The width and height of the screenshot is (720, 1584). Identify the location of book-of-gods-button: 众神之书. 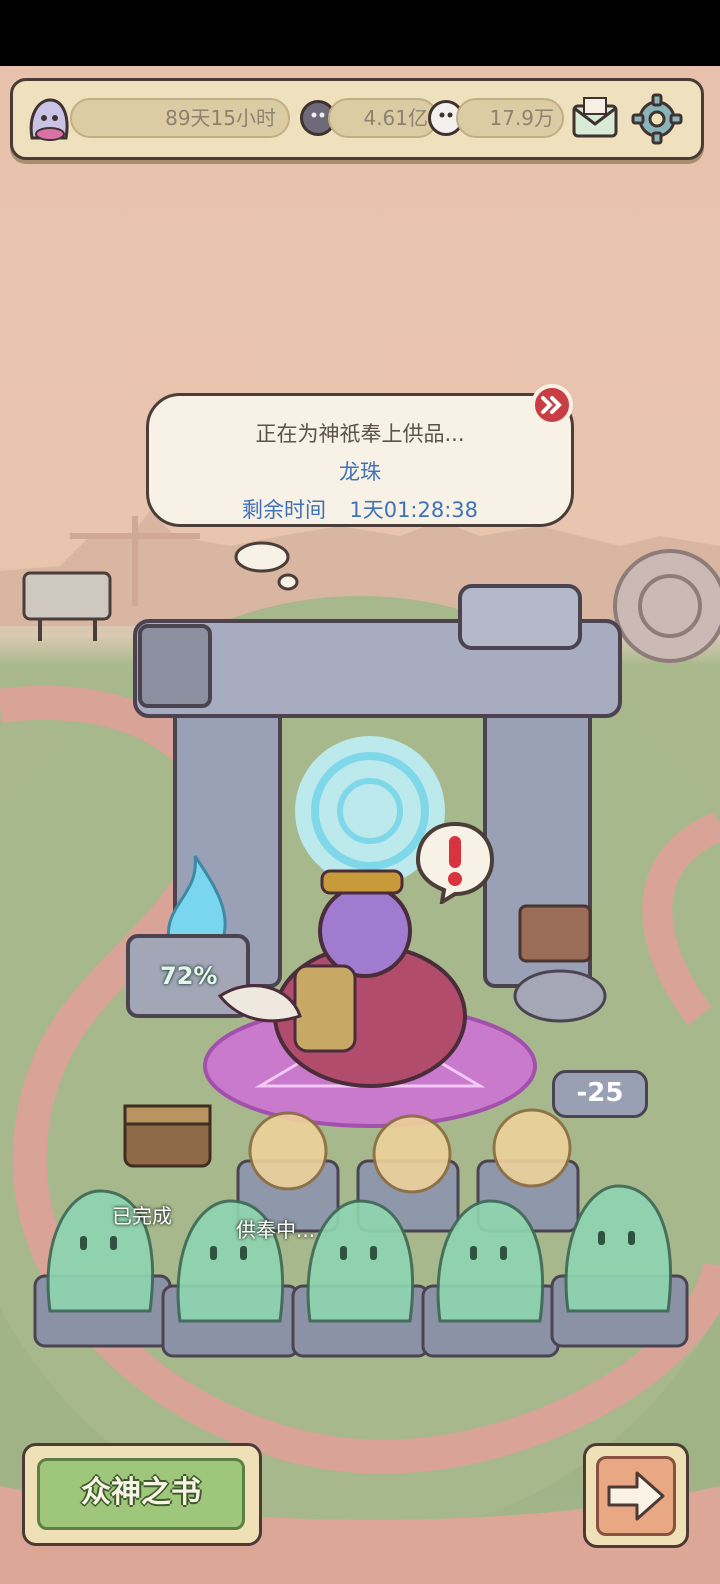
(142, 1494).